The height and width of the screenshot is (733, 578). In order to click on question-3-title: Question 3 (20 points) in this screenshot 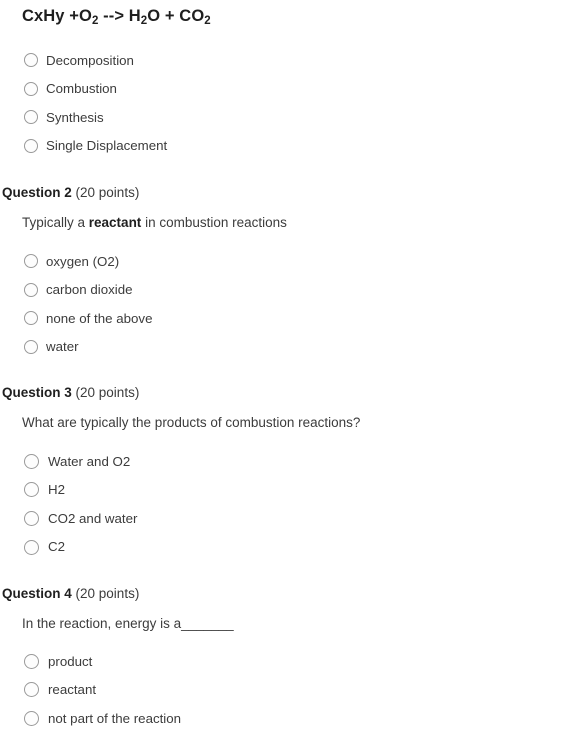, I will do `click(70, 392)`.